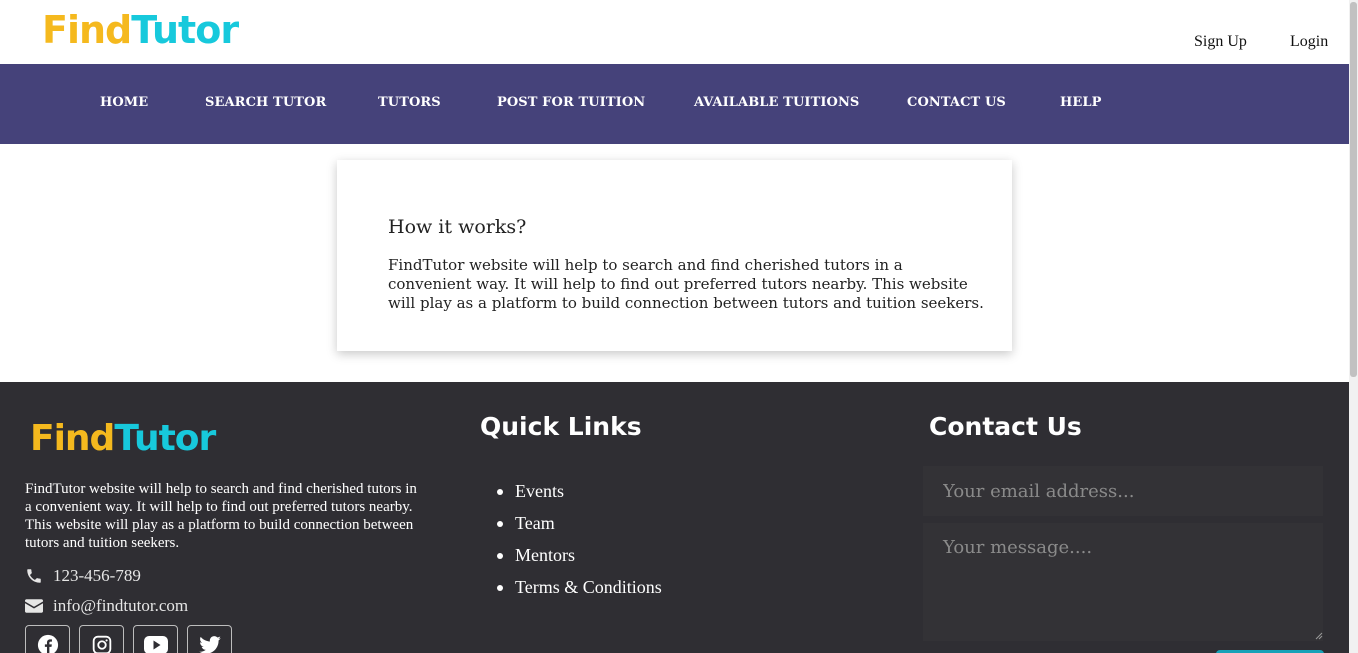  I want to click on nav-item-post-for-tuition: POST FOR TUITION, so click(571, 102).